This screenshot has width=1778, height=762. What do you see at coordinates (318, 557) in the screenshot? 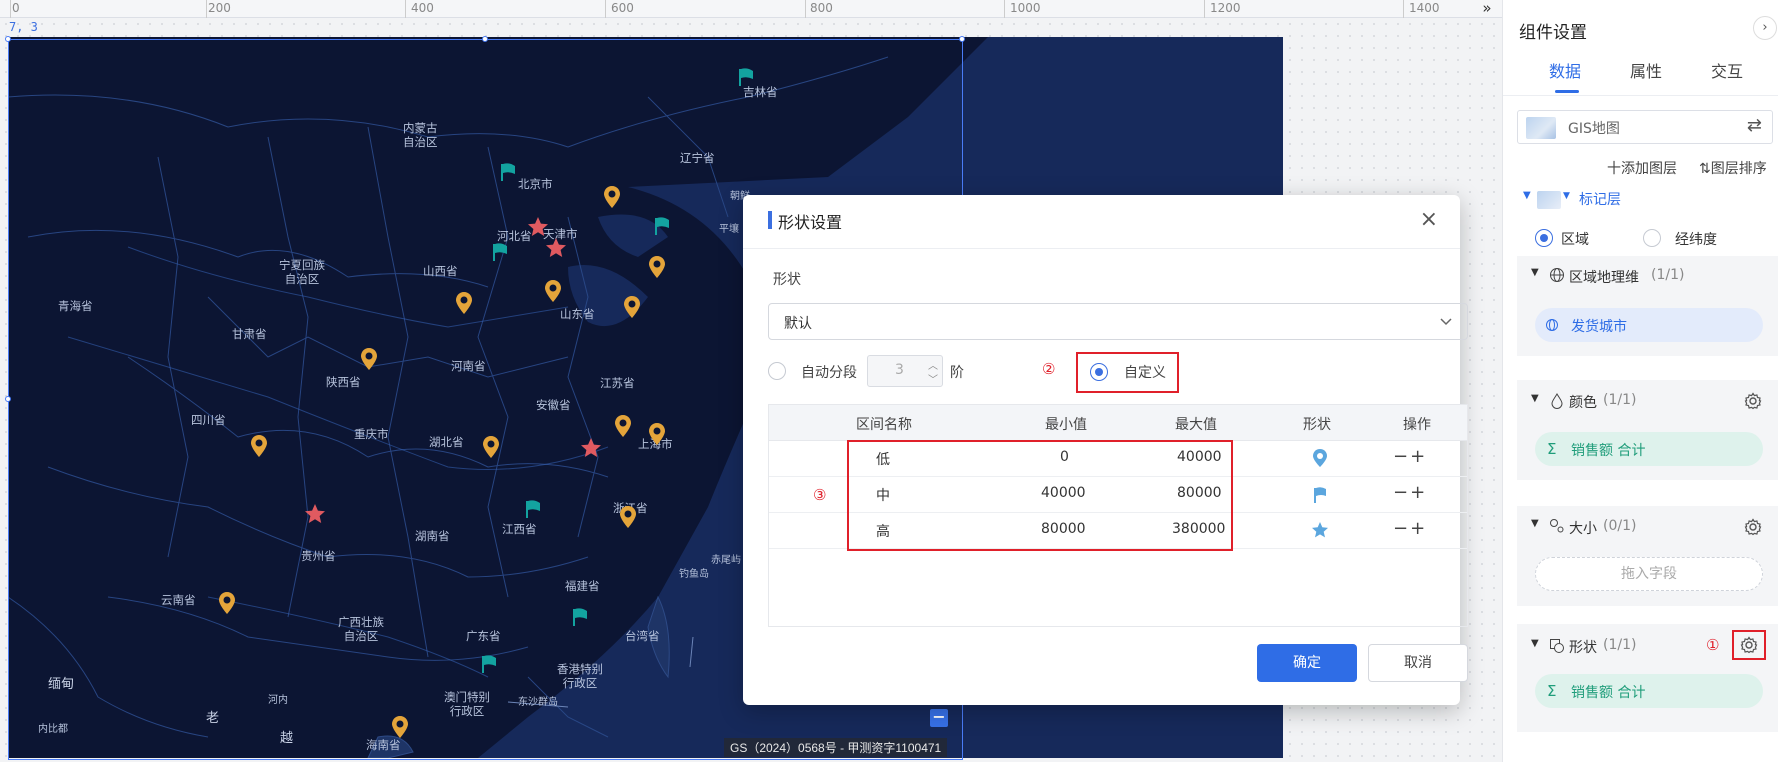
I see `map-label: 贵州省` at bounding box center [318, 557].